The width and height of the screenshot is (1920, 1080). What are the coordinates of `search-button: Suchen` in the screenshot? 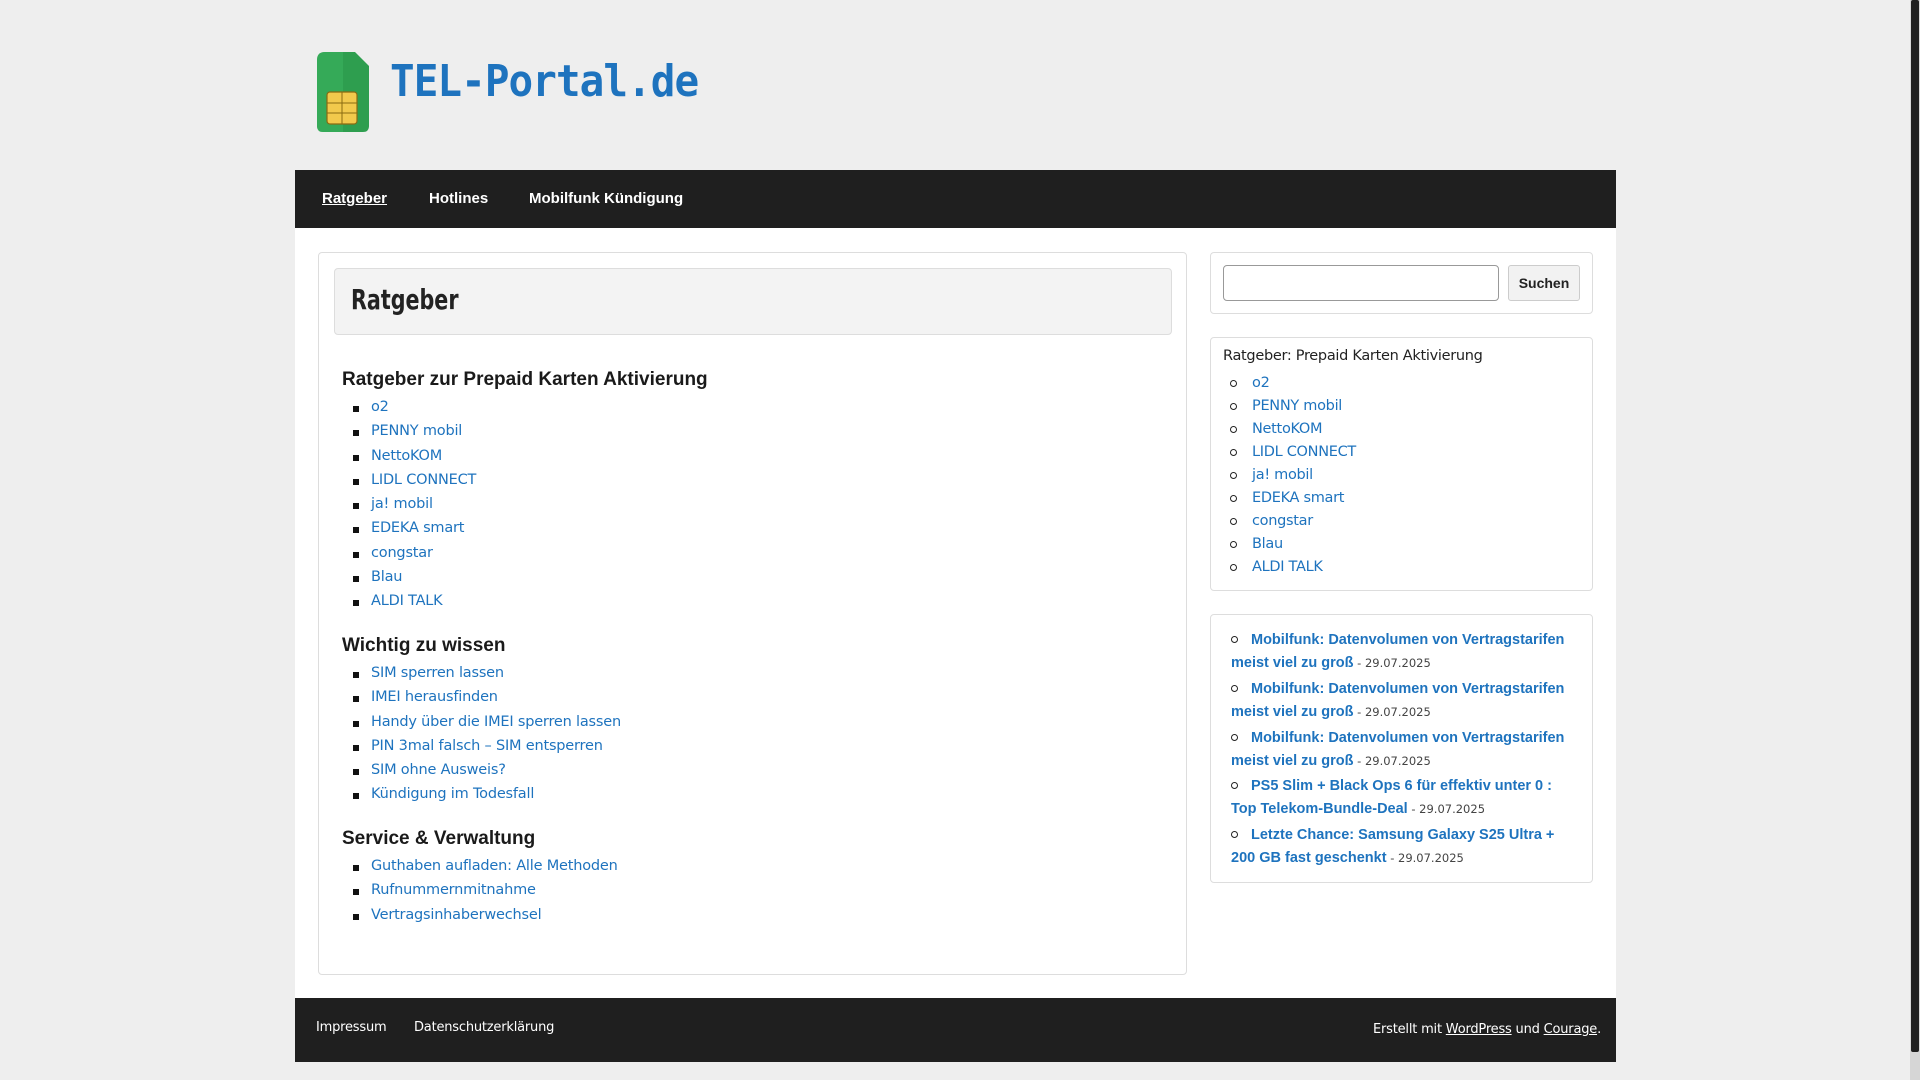 It's located at (1544, 283).